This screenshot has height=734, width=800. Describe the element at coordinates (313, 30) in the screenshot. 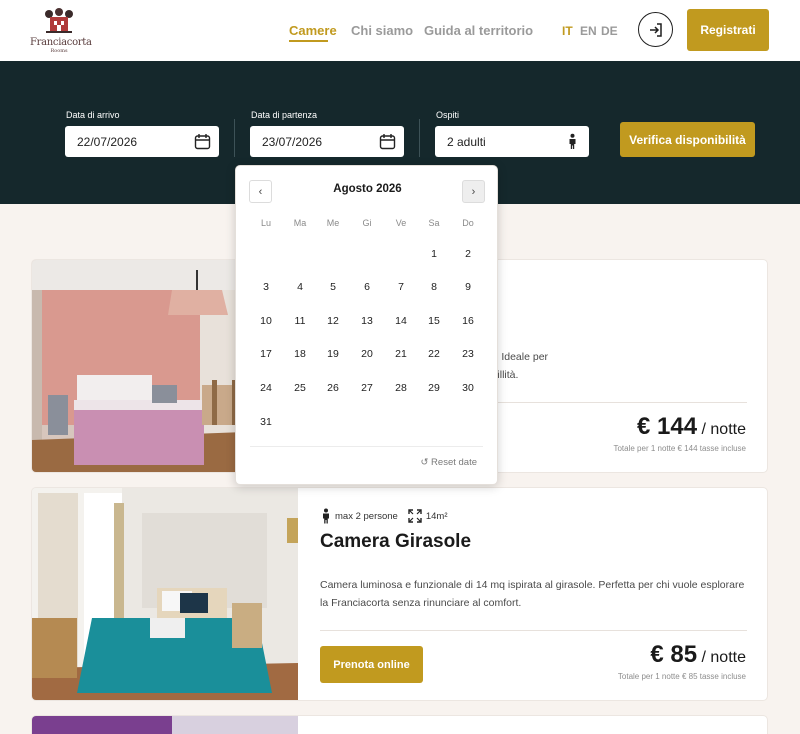

I see `nav-camere: Camere` at that location.